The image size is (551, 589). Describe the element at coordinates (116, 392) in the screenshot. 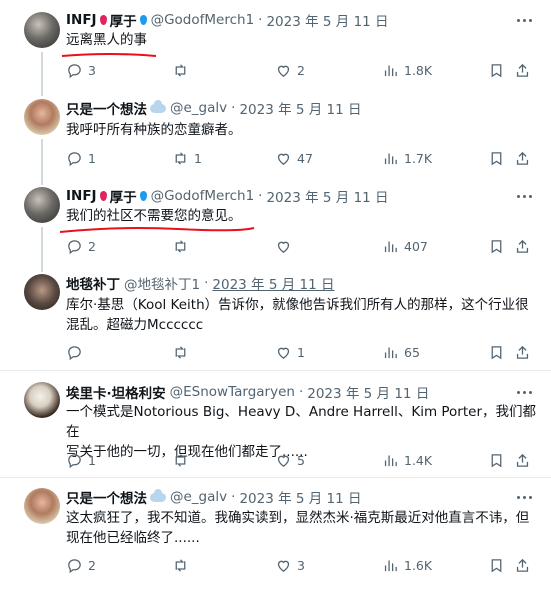

I see `author-name: 埃里卡·坦格利安` at that location.